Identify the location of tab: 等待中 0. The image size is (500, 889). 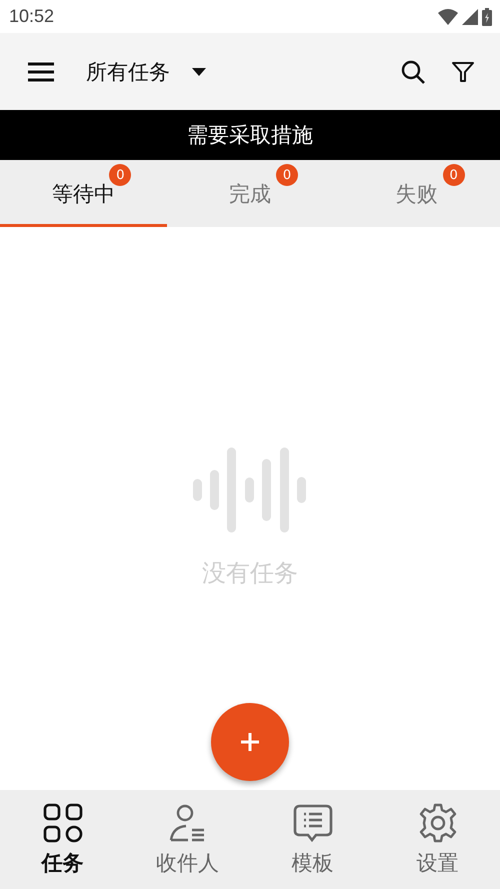
(83, 193).